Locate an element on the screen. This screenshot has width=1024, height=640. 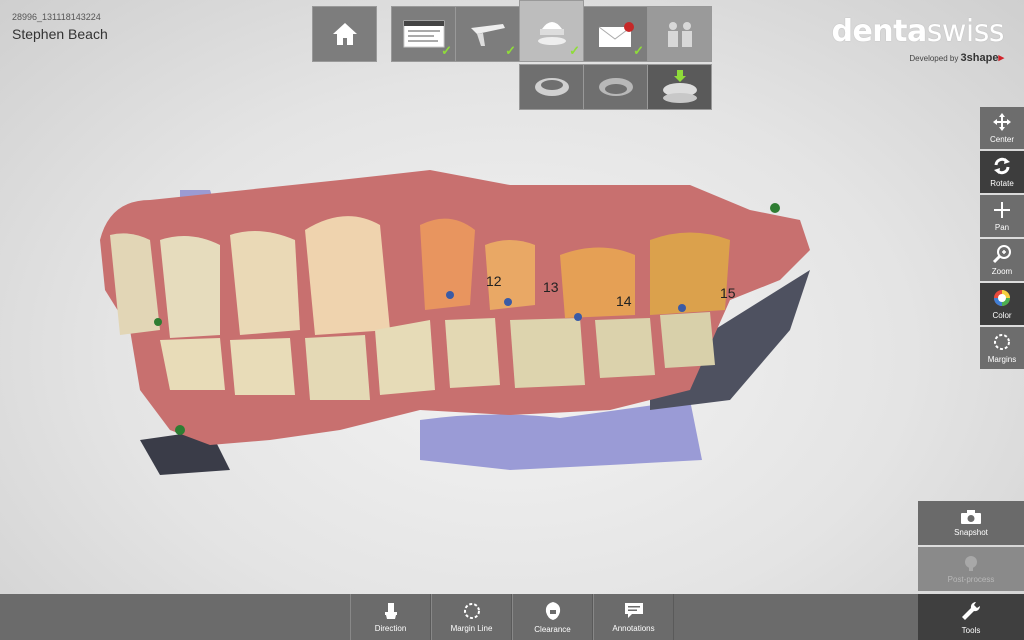
center-label: Center is located at coordinates (1001, 139).